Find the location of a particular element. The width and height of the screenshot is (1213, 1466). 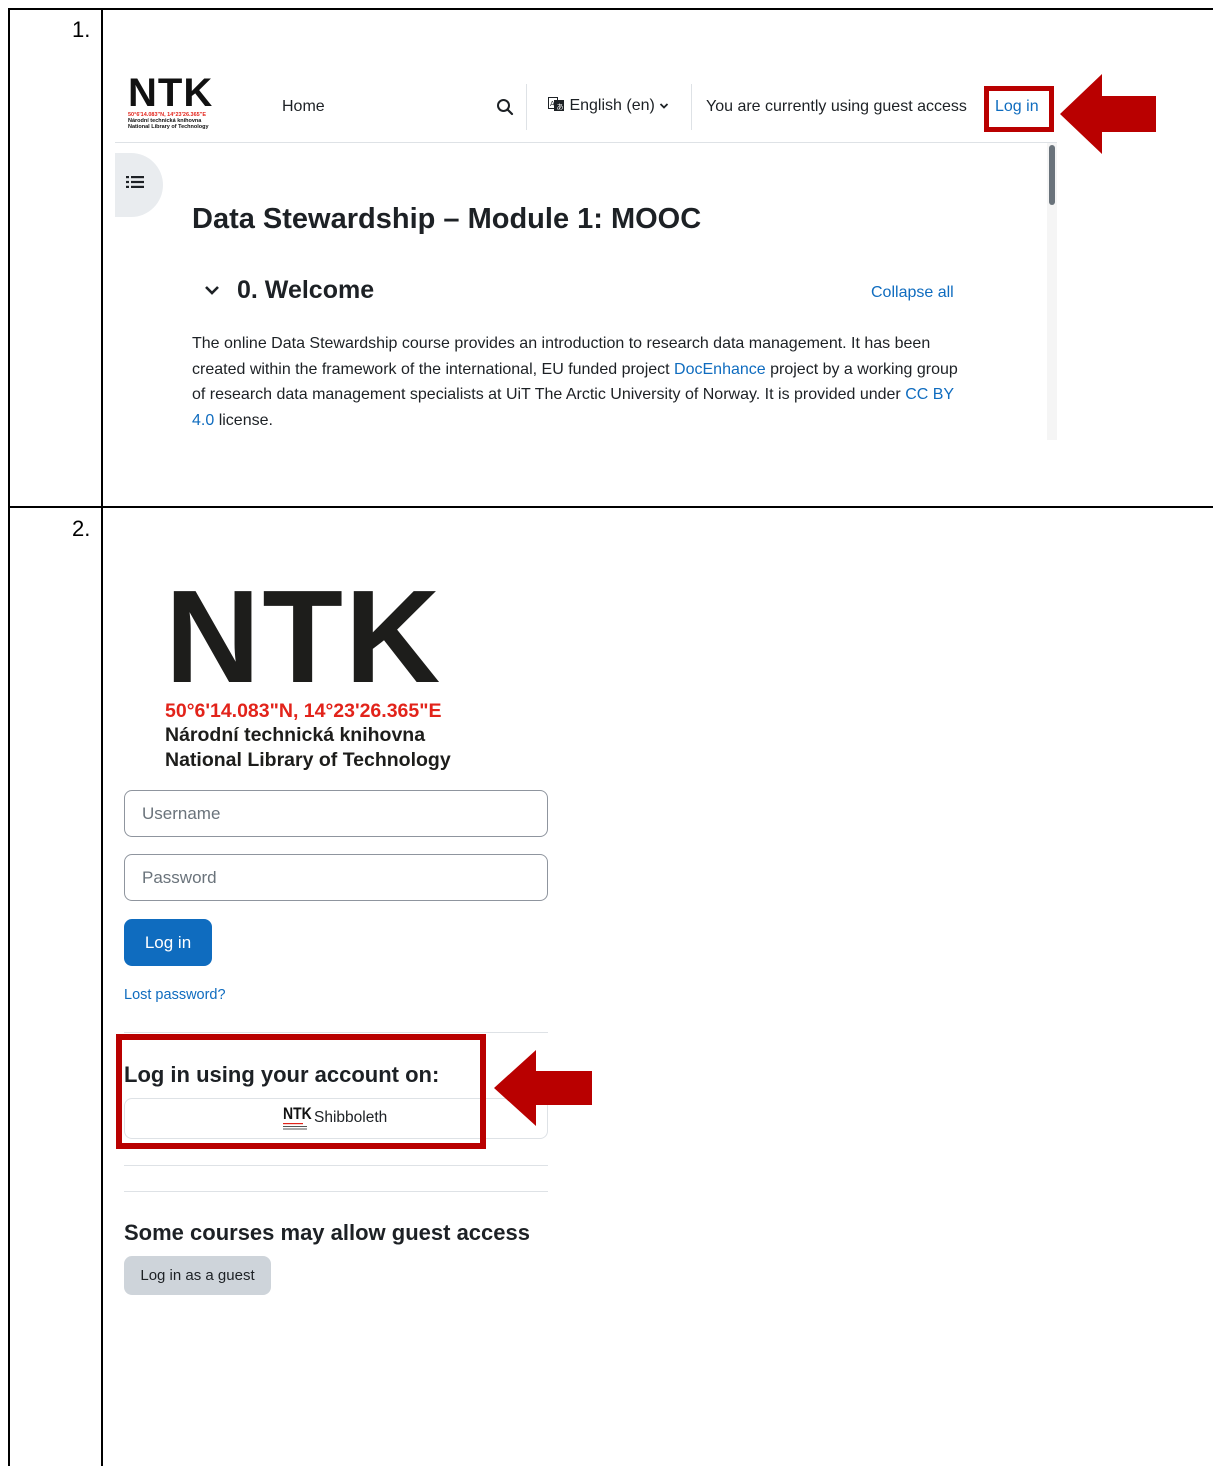

guest-access-heading: Some courses may allow guest access is located at coordinates (327, 1232).